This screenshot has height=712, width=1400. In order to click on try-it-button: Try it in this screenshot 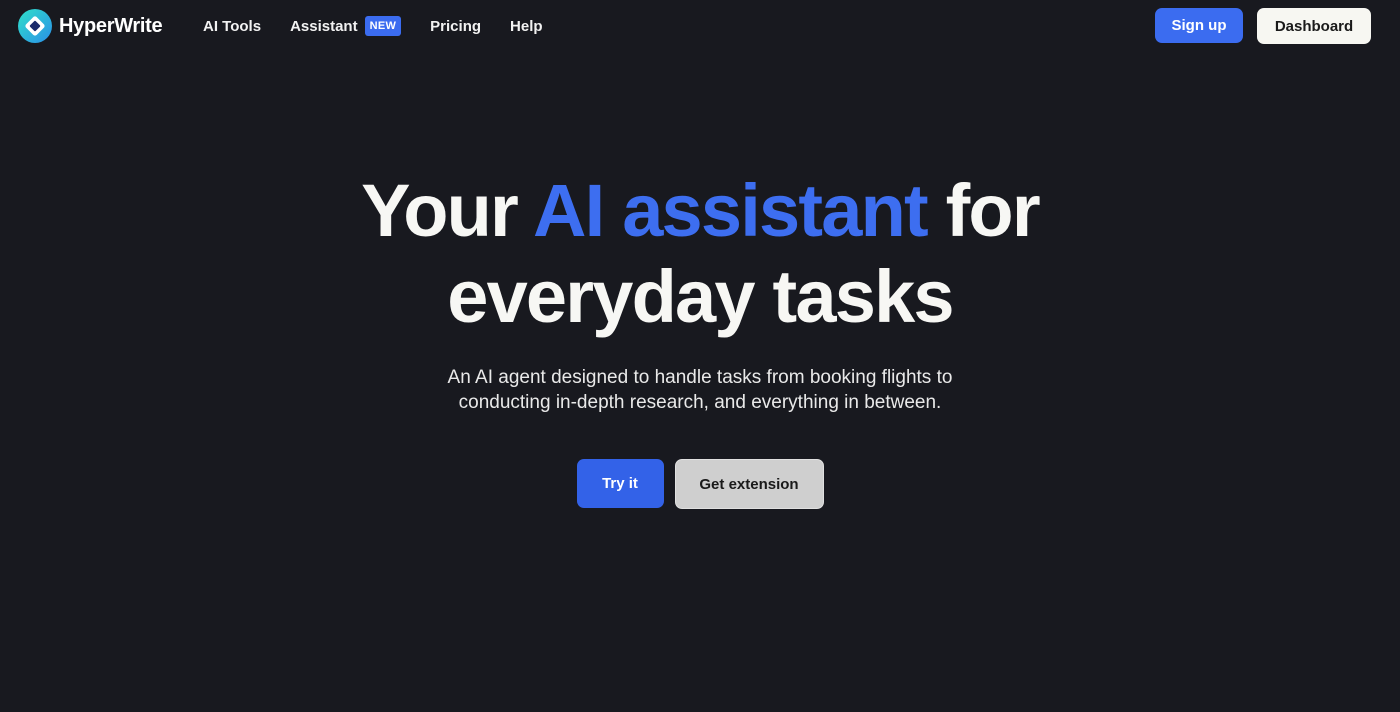, I will do `click(620, 483)`.